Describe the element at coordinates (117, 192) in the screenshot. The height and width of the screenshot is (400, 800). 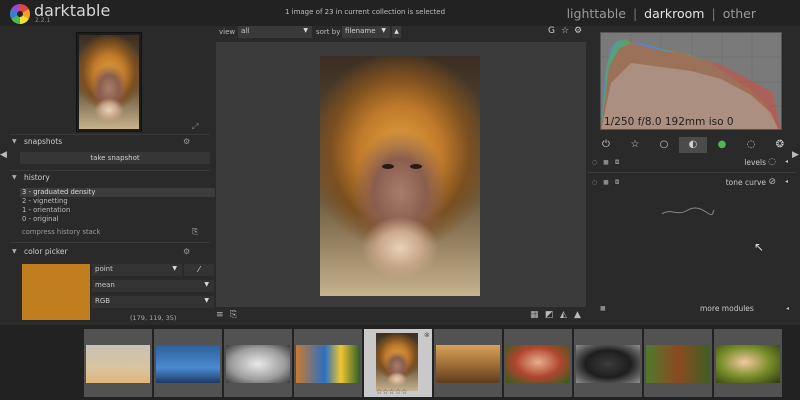
I see `history-item: 3 - graduated density` at that location.